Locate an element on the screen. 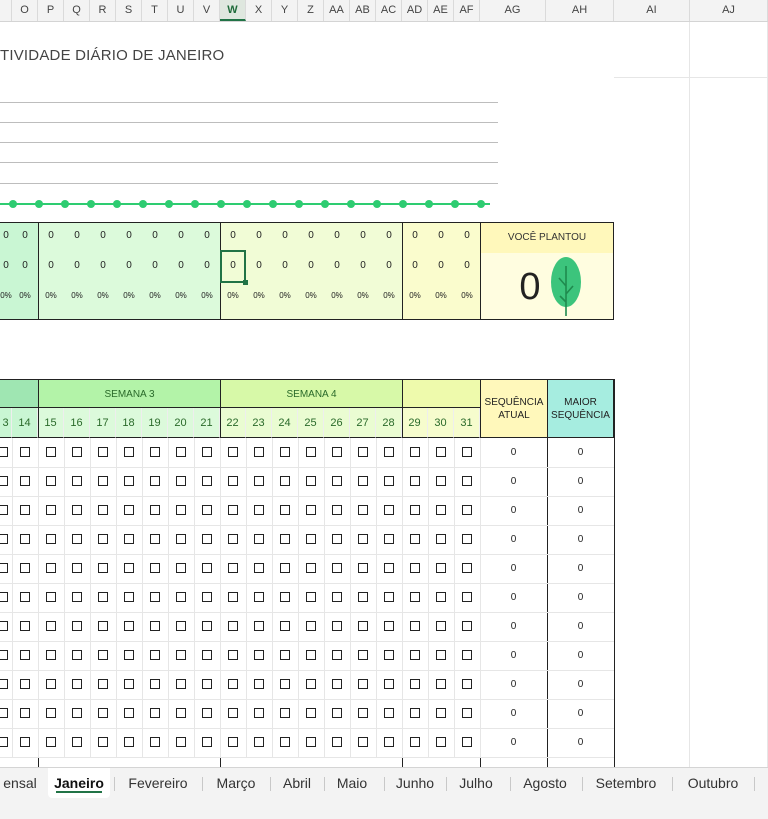  column-header-af: AF is located at coordinates (467, 10).